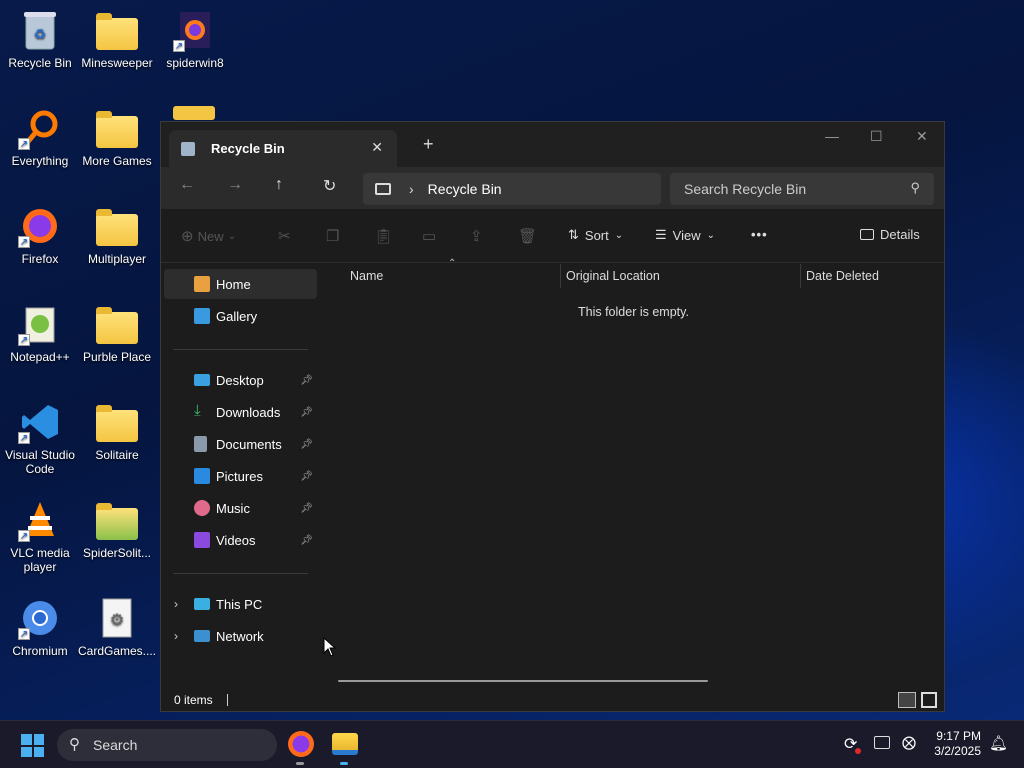 Image resolution: width=1024 pixels, height=768 pixels. Describe the element at coordinates (366, 276) in the screenshot. I see `column-header-name: Name` at that location.